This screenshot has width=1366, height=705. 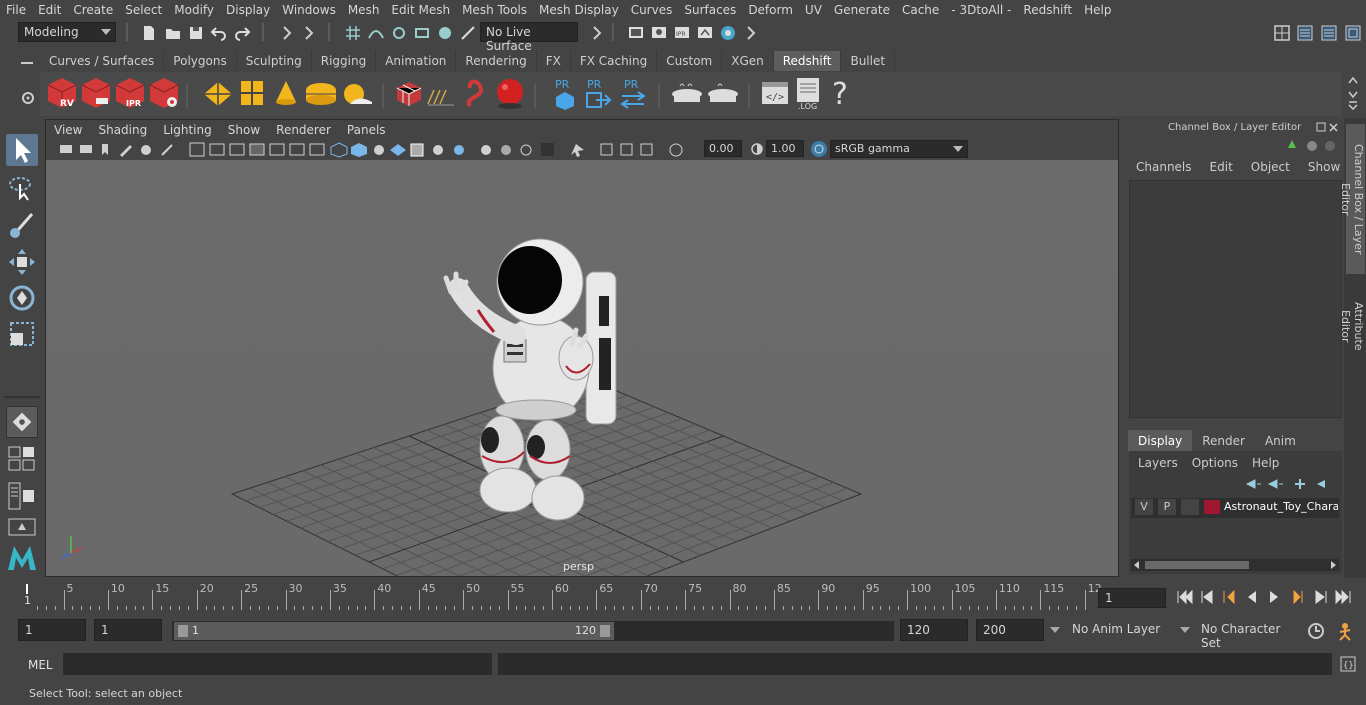 I want to click on ipr-render-icon: IPR, so click(x=682, y=33).